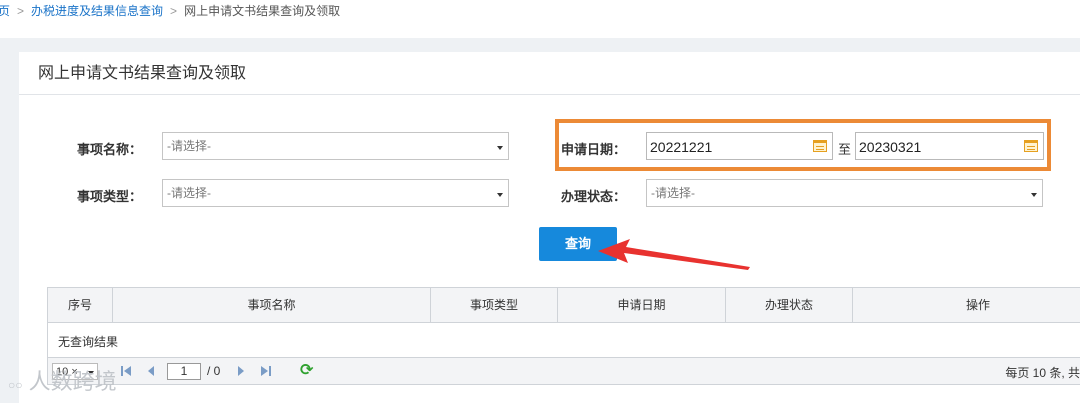 The height and width of the screenshot is (403, 1080). What do you see at coordinates (5, 11) in the screenshot?
I see `breadcrumb-home: 首页` at bounding box center [5, 11].